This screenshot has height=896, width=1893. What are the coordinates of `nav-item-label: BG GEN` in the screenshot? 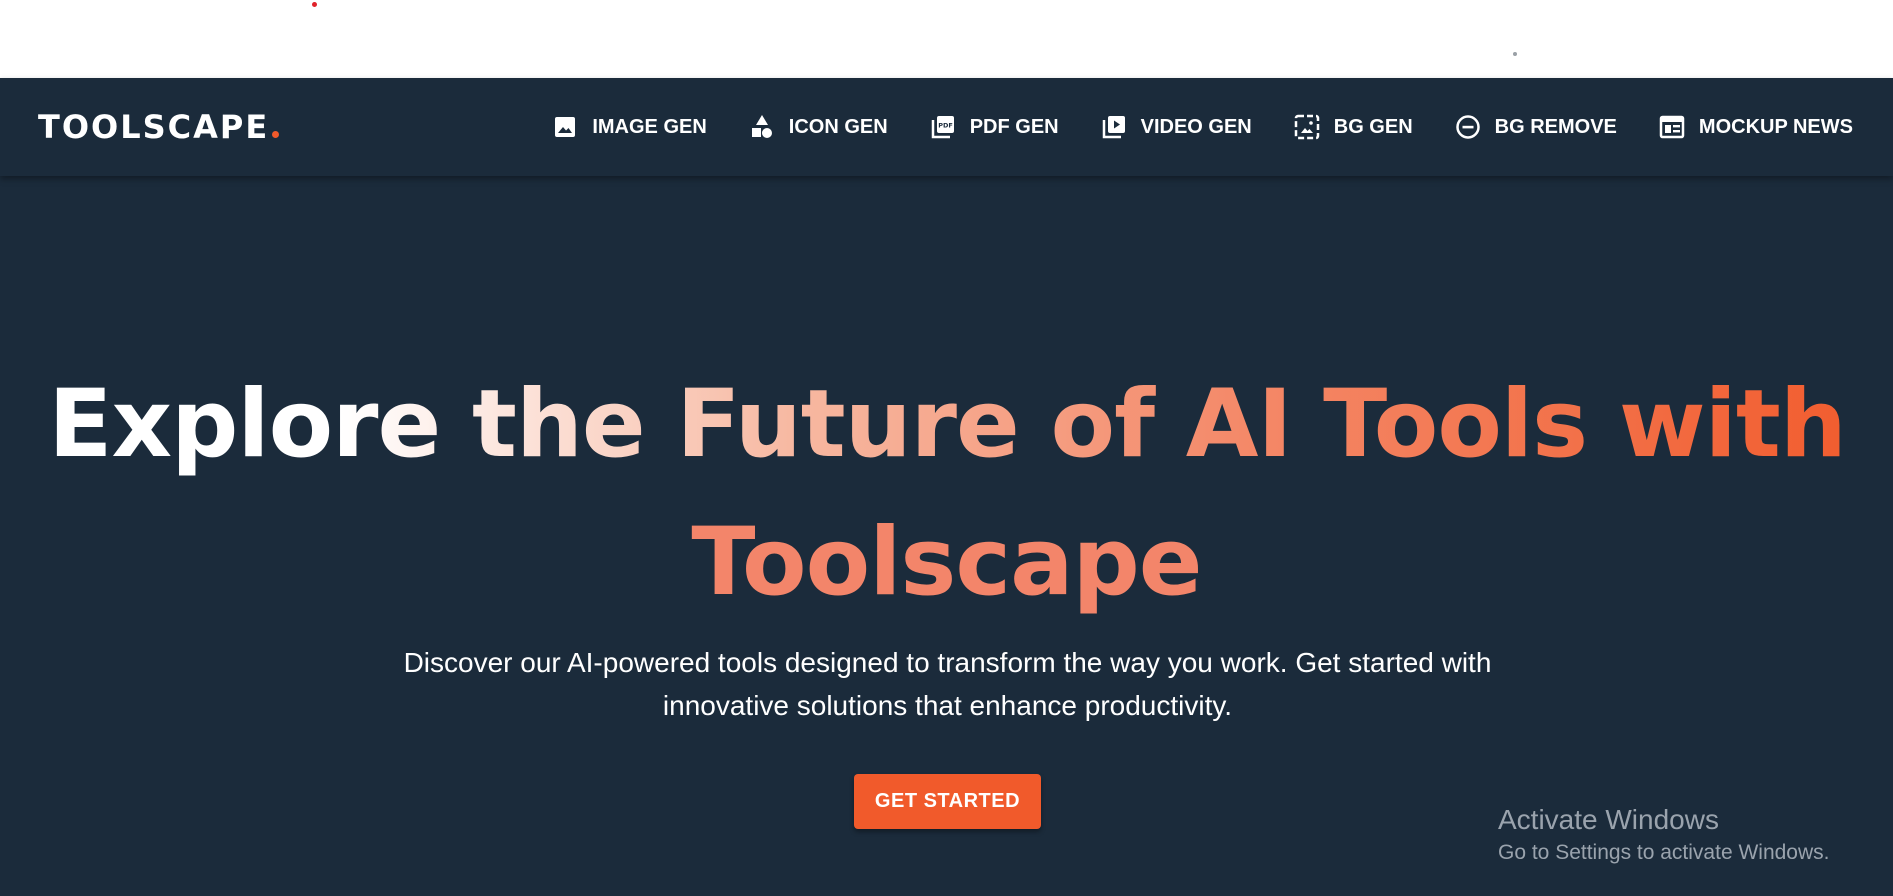 It's located at (1373, 126).